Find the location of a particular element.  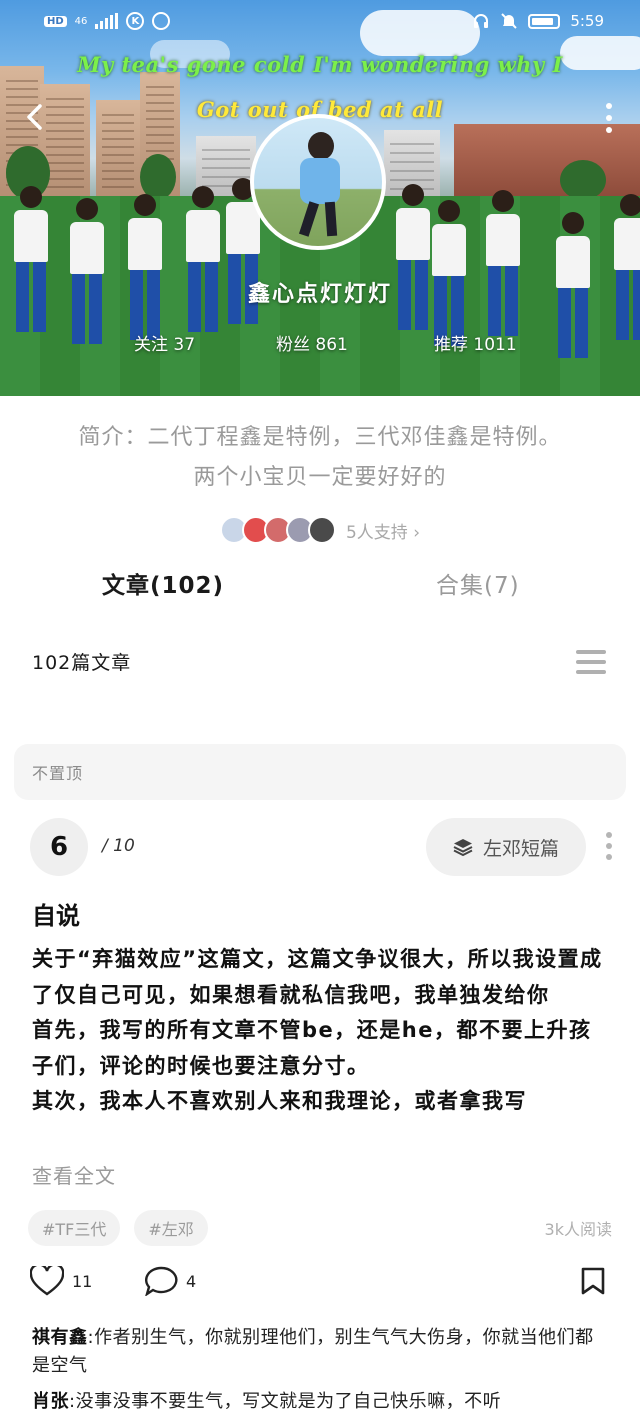

pin-bar: 不置顶 is located at coordinates (320, 772).